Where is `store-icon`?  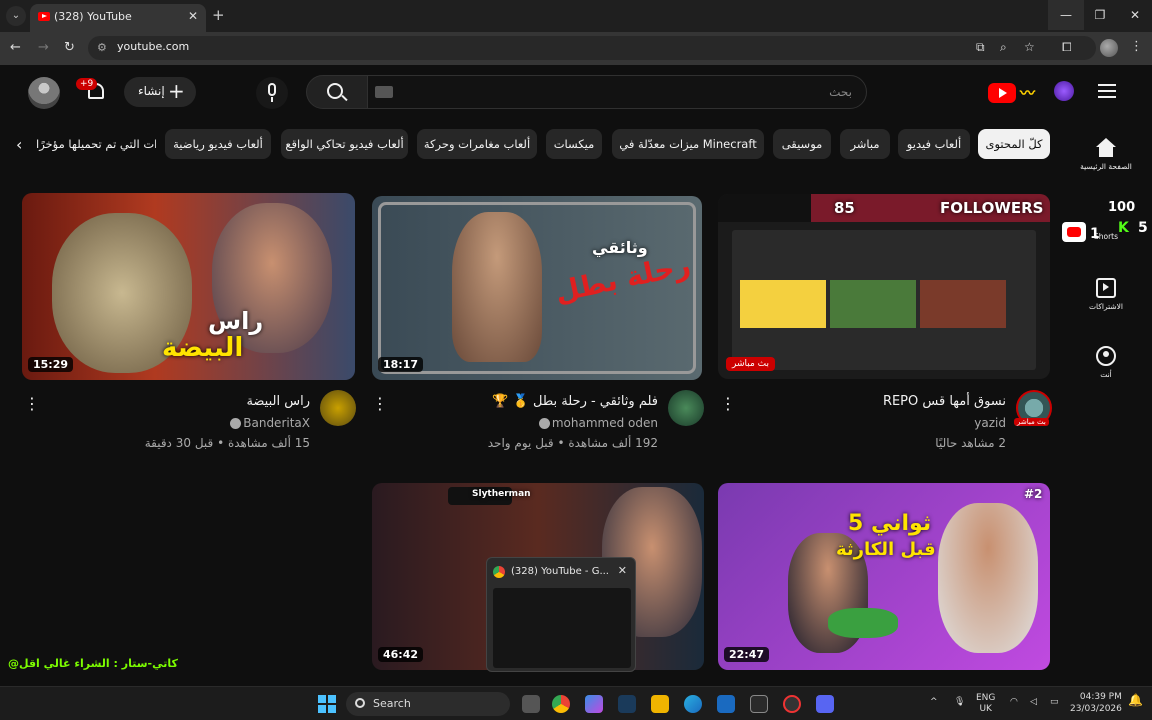 store-icon is located at coordinates (759, 704).